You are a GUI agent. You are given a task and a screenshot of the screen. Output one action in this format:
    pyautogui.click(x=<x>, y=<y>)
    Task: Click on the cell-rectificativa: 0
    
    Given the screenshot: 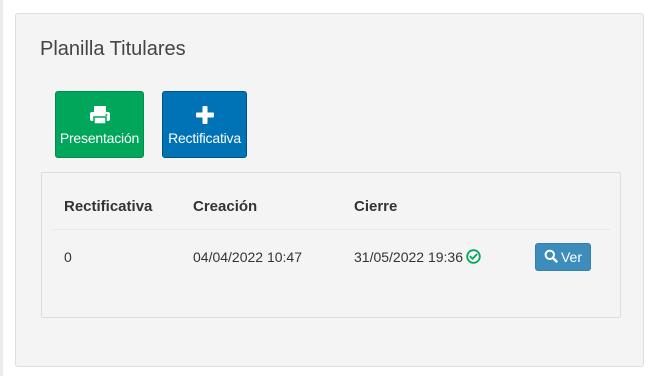 What is the action you would take?
    pyautogui.click(x=68, y=257)
    